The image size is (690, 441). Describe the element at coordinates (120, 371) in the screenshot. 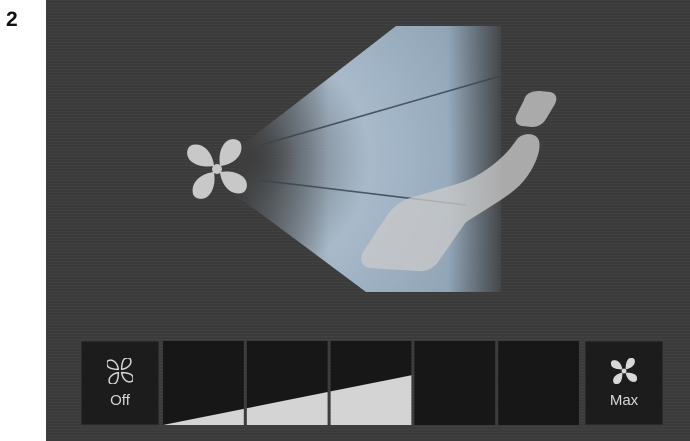

I see `fan-outline-icon` at that location.